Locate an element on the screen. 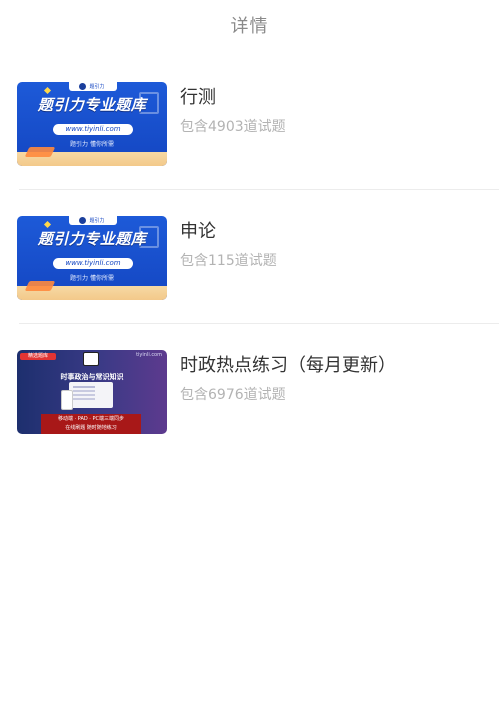 The width and height of the screenshot is (499, 710). item-title: 申论 is located at coordinates (198, 231).